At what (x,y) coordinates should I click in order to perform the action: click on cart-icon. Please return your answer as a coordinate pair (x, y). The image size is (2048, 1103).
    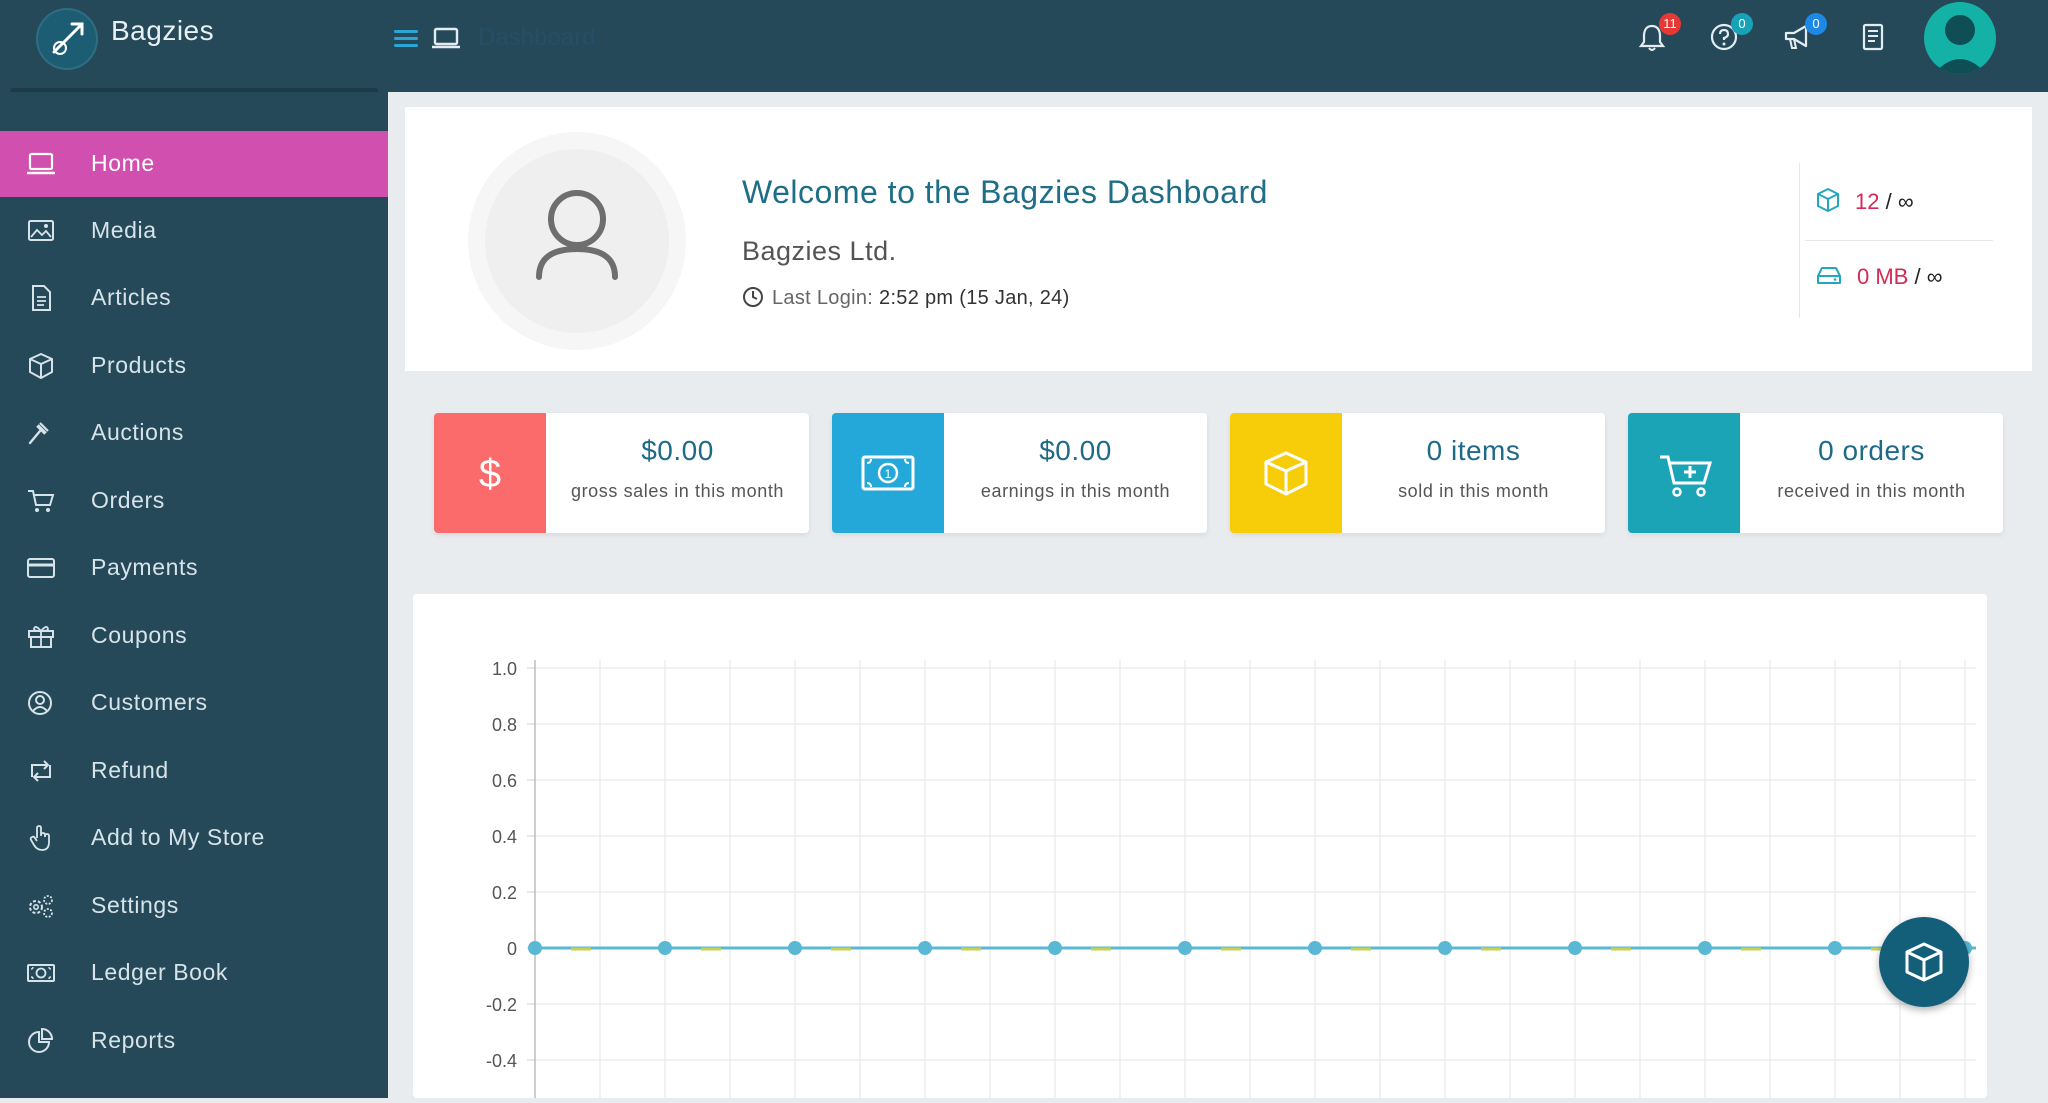
    Looking at the image, I should click on (41, 501).